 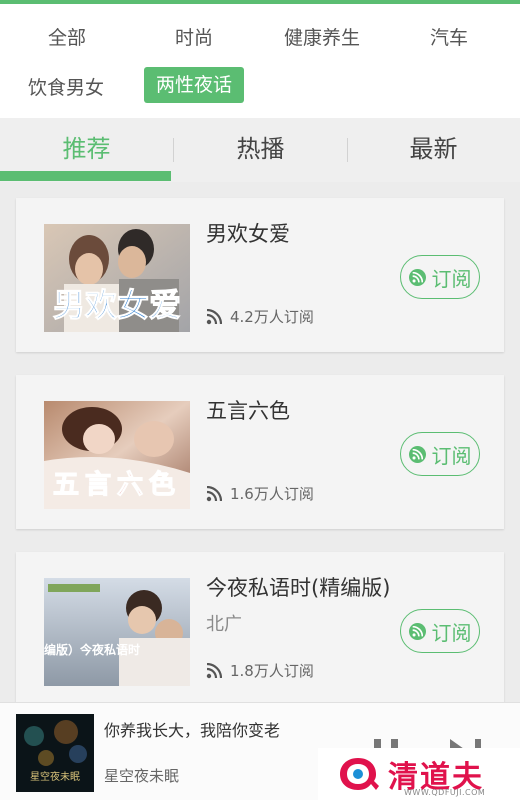 I want to click on player-cover: 星空夜未眠, so click(x=55, y=753).